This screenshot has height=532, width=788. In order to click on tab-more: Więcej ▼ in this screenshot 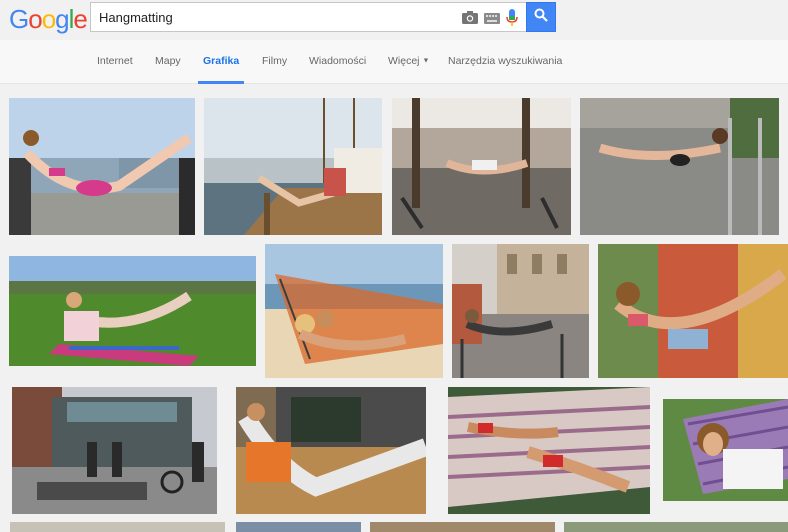, I will do `click(408, 61)`.